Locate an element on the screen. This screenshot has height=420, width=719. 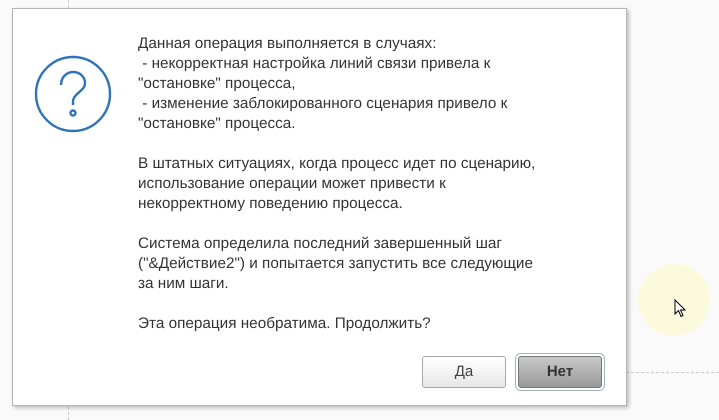
cursor-icon is located at coordinates (680, 308).